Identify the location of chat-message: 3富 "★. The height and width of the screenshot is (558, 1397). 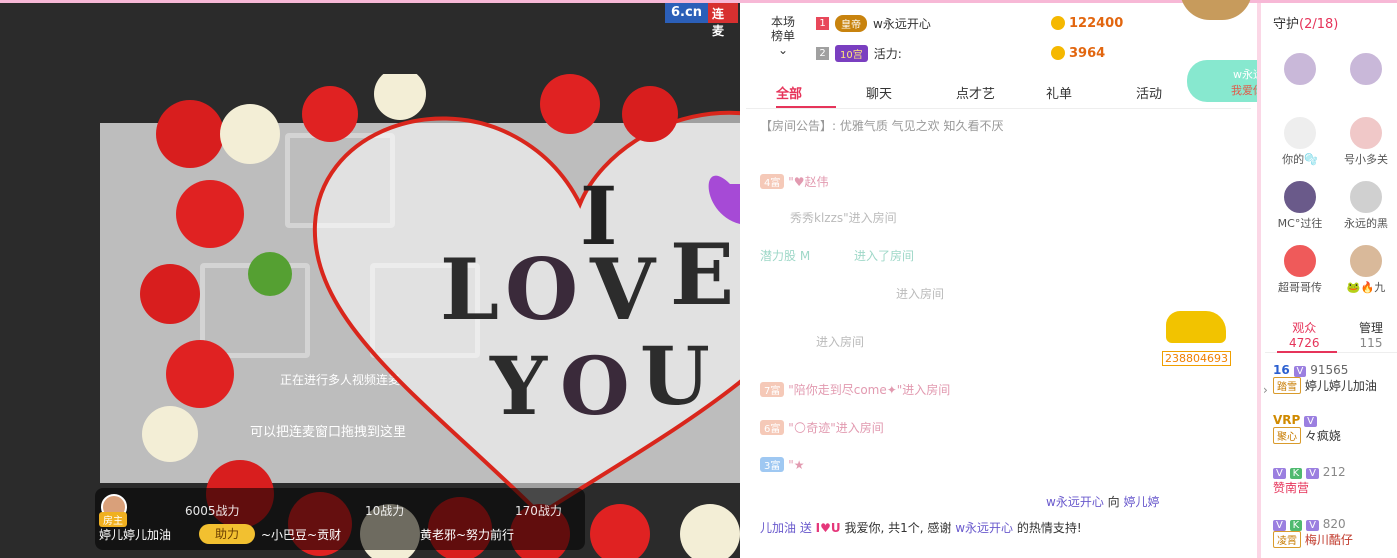
(782, 464).